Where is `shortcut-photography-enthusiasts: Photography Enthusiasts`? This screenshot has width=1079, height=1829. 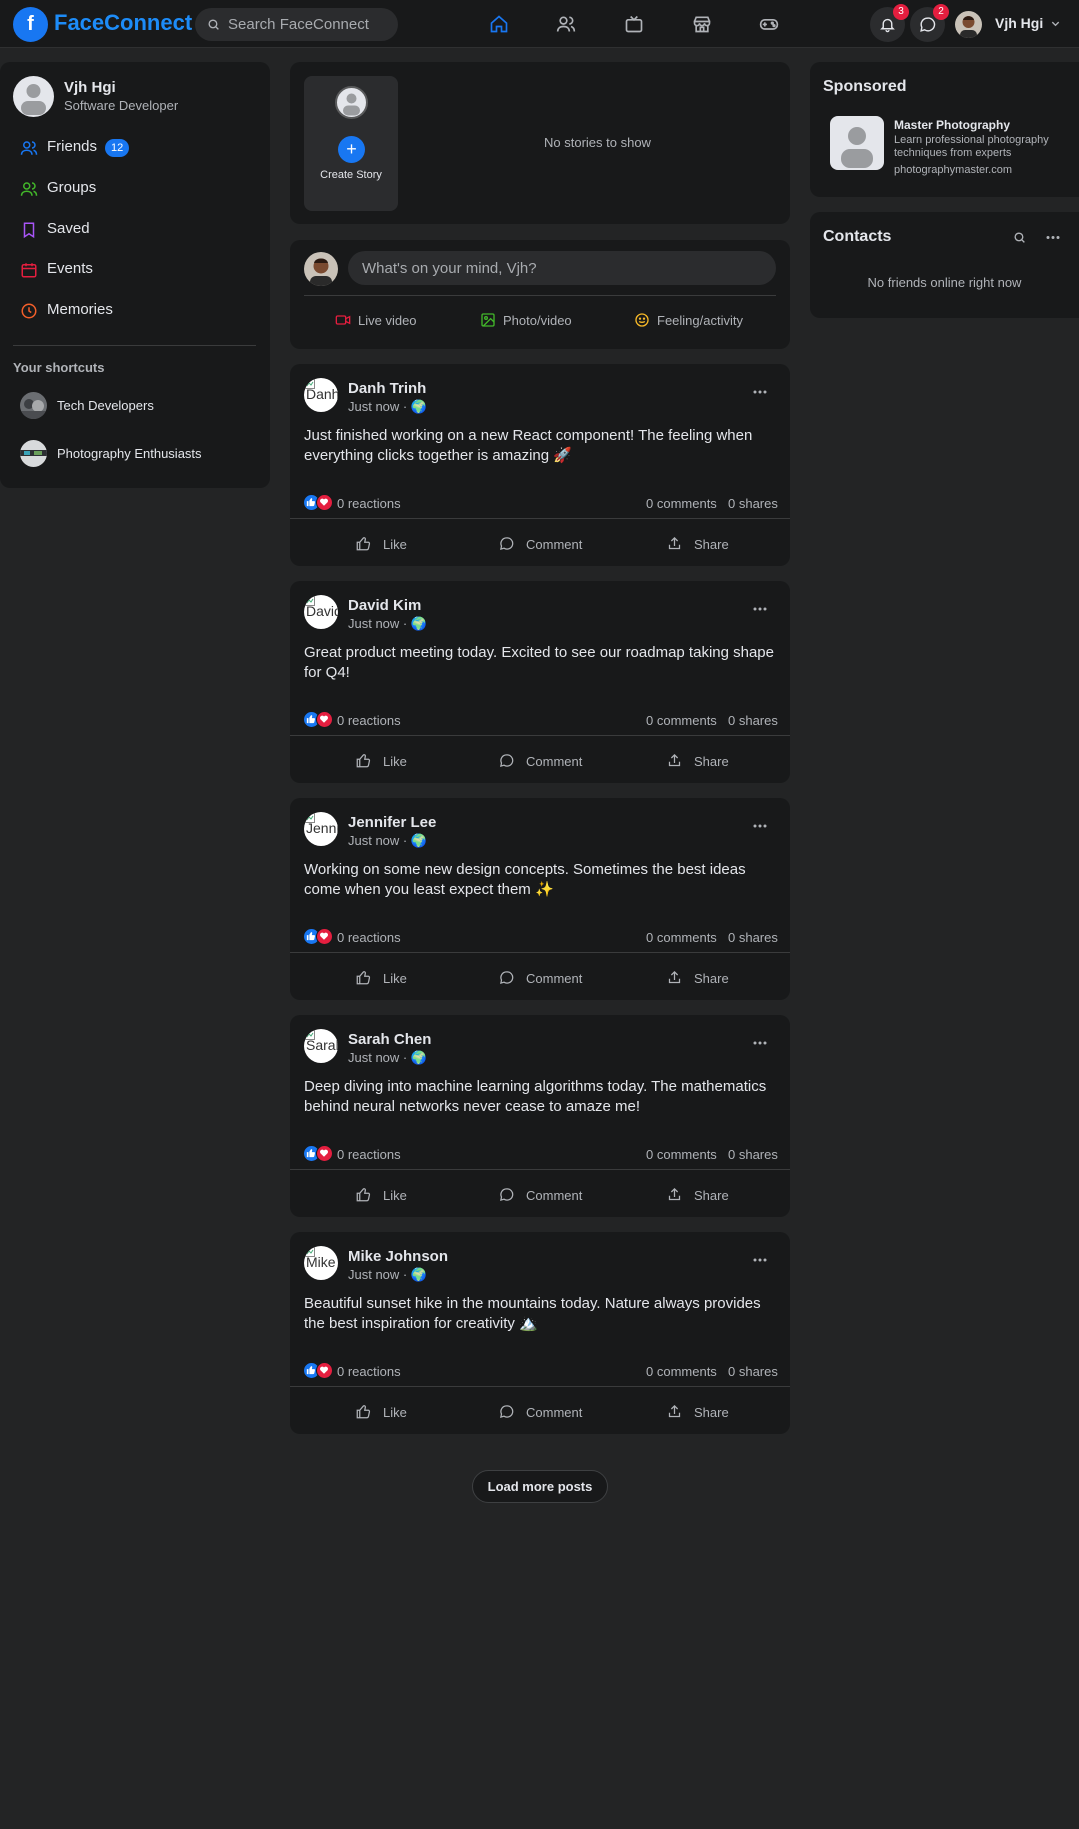 shortcut-photography-enthusiasts: Photography Enthusiasts is located at coordinates (140, 454).